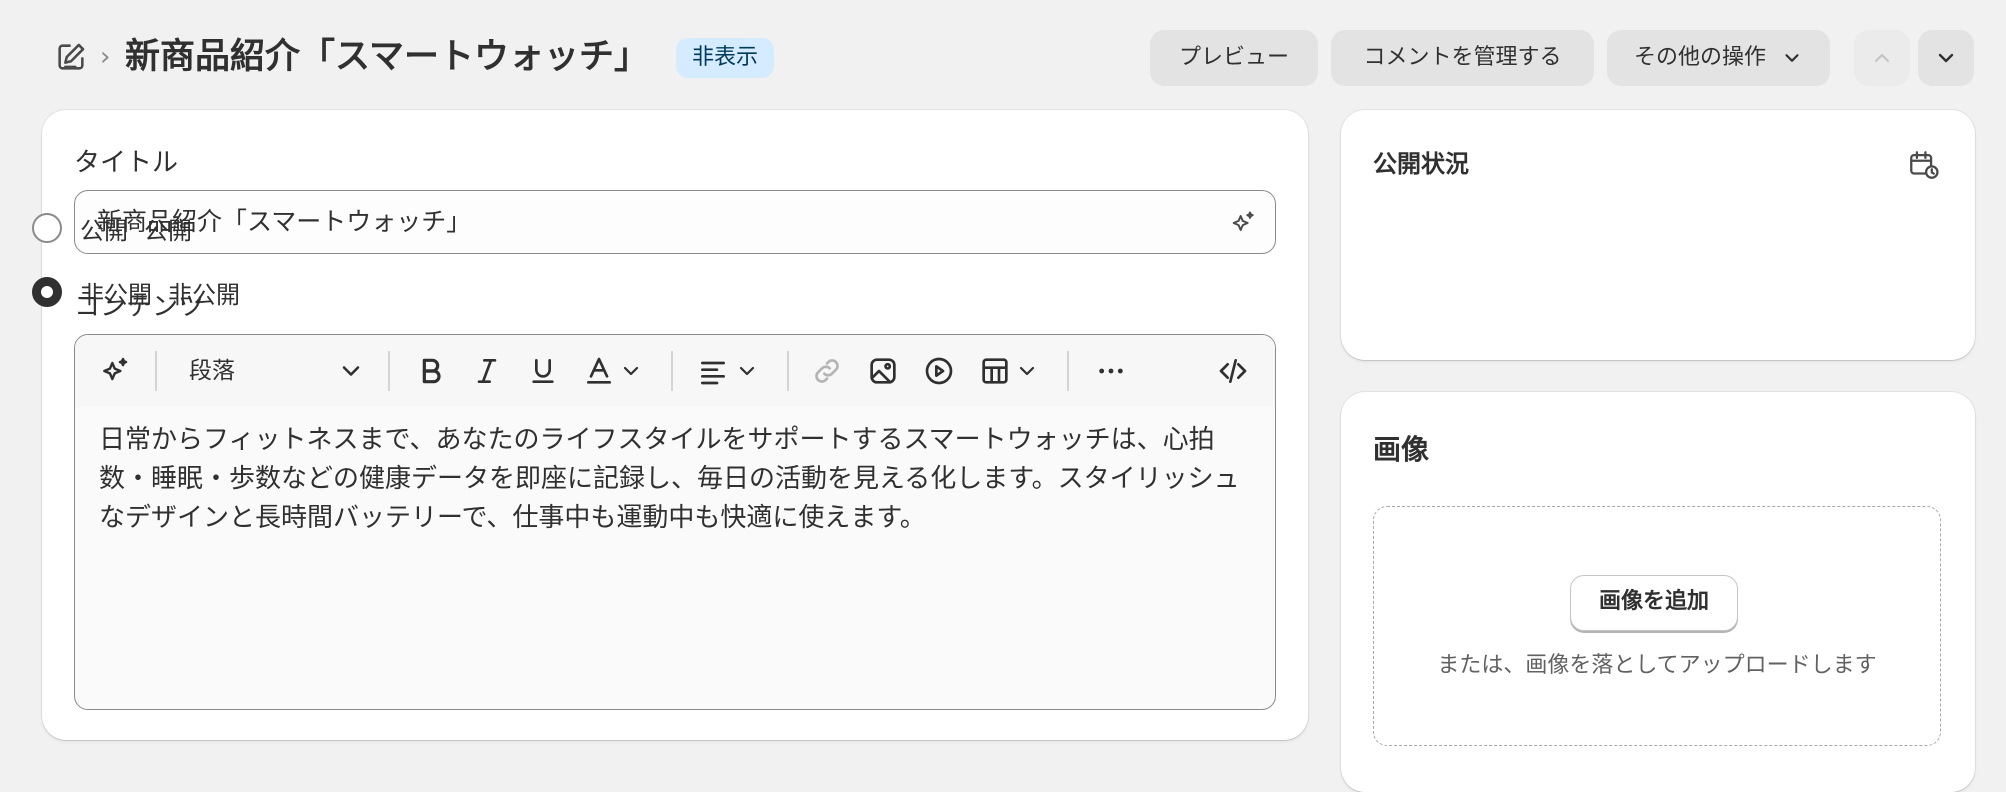 The width and height of the screenshot is (2006, 792). I want to click on add-image-button: 画像を追加, so click(1654, 603).